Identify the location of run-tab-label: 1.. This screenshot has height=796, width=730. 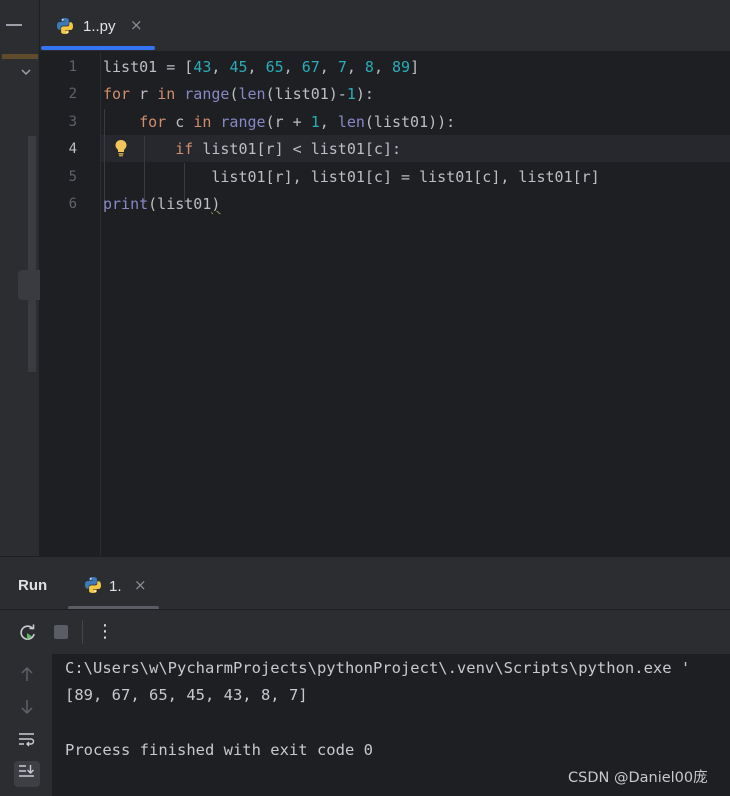
(115, 586).